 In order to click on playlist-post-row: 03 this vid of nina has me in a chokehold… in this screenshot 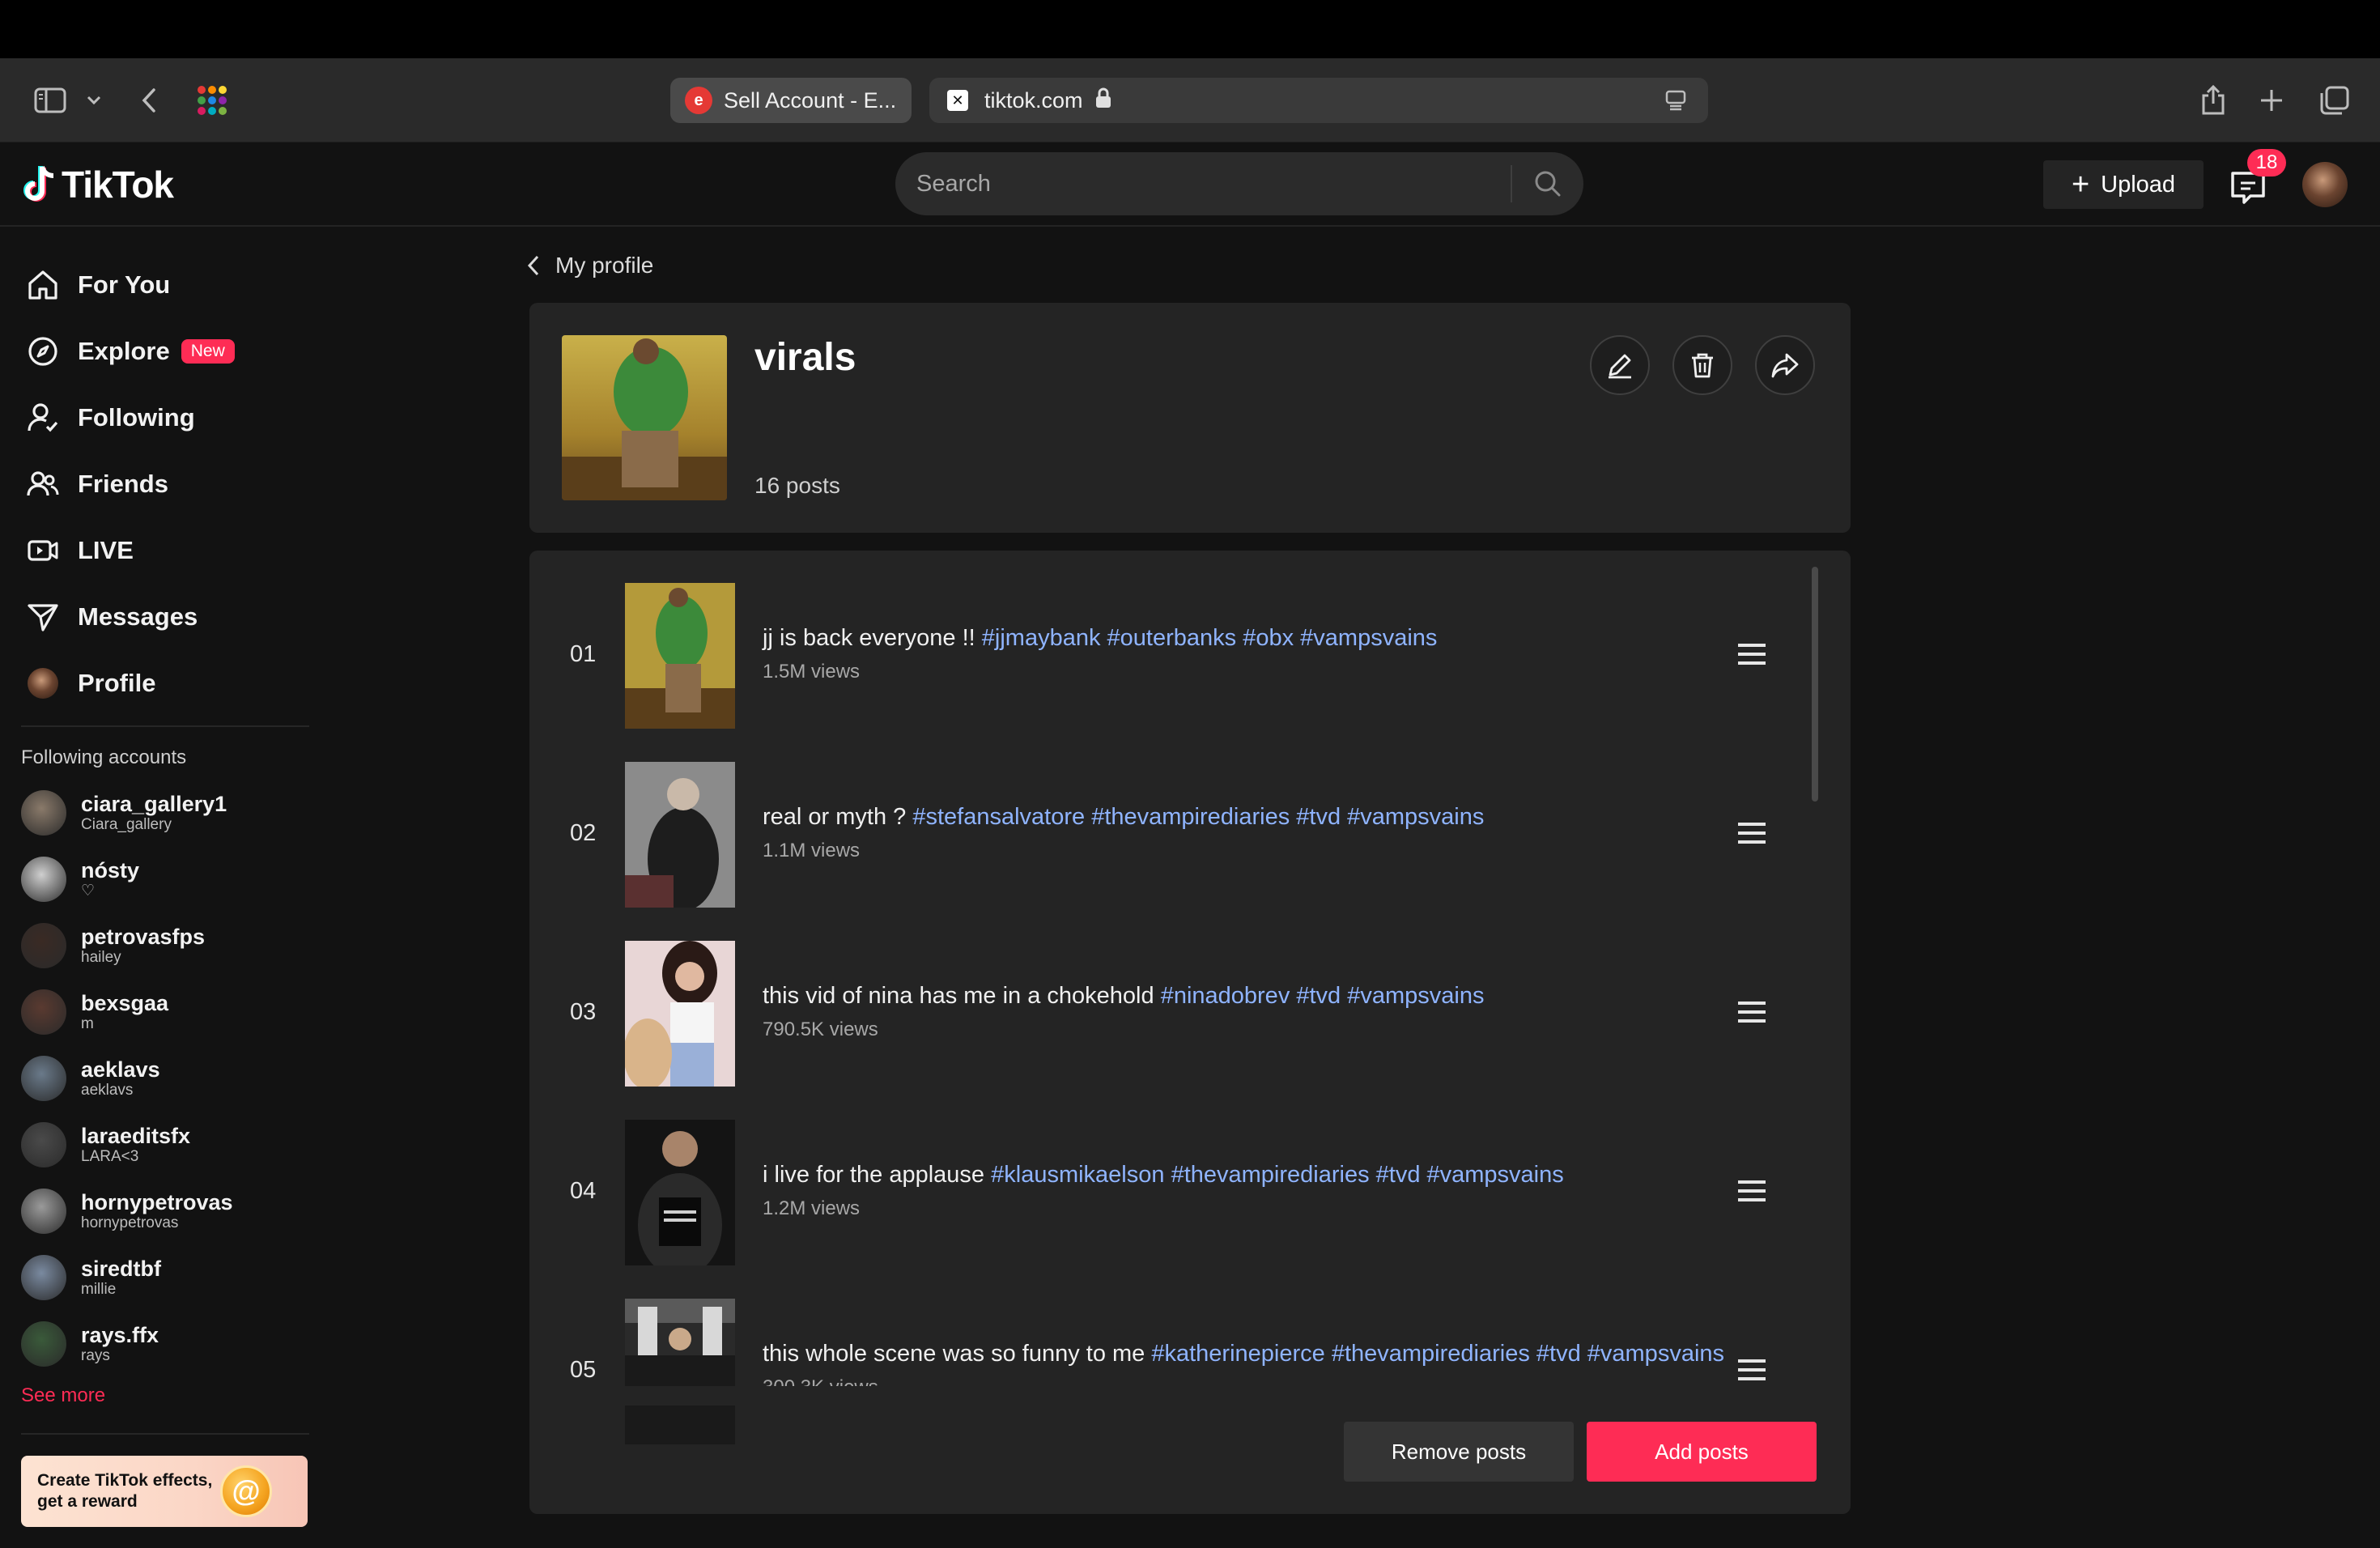, I will do `click(1161, 1014)`.